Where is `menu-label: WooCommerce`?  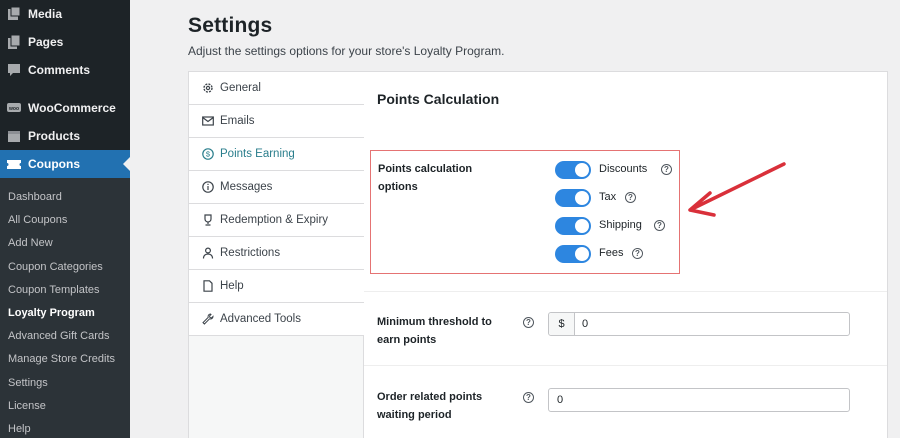 menu-label: WooCommerce is located at coordinates (72, 108).